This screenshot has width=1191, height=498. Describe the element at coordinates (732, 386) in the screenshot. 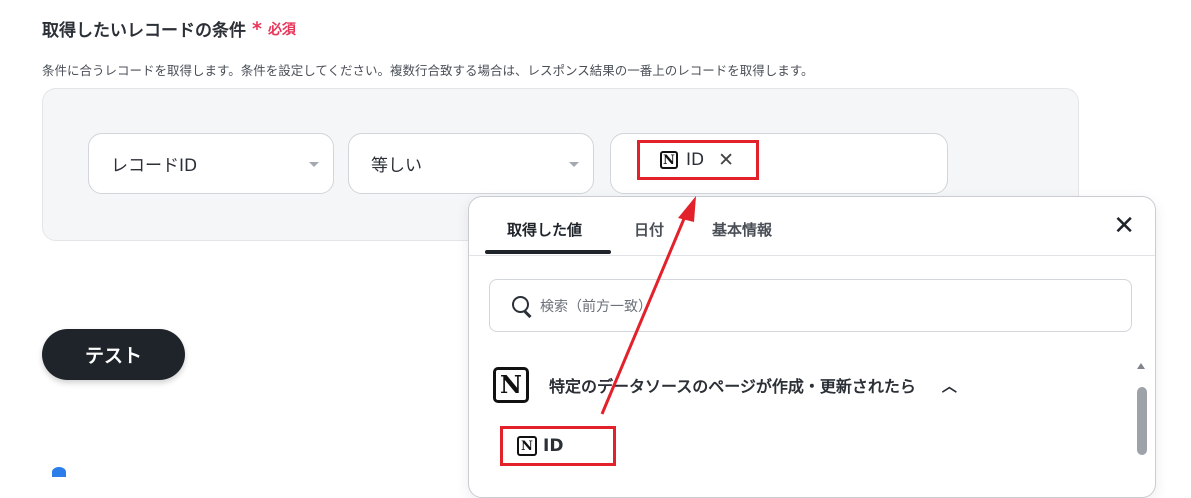

I see `trigger-group-label: 特定のデータソースのページが作成・更新されたら` at that location.